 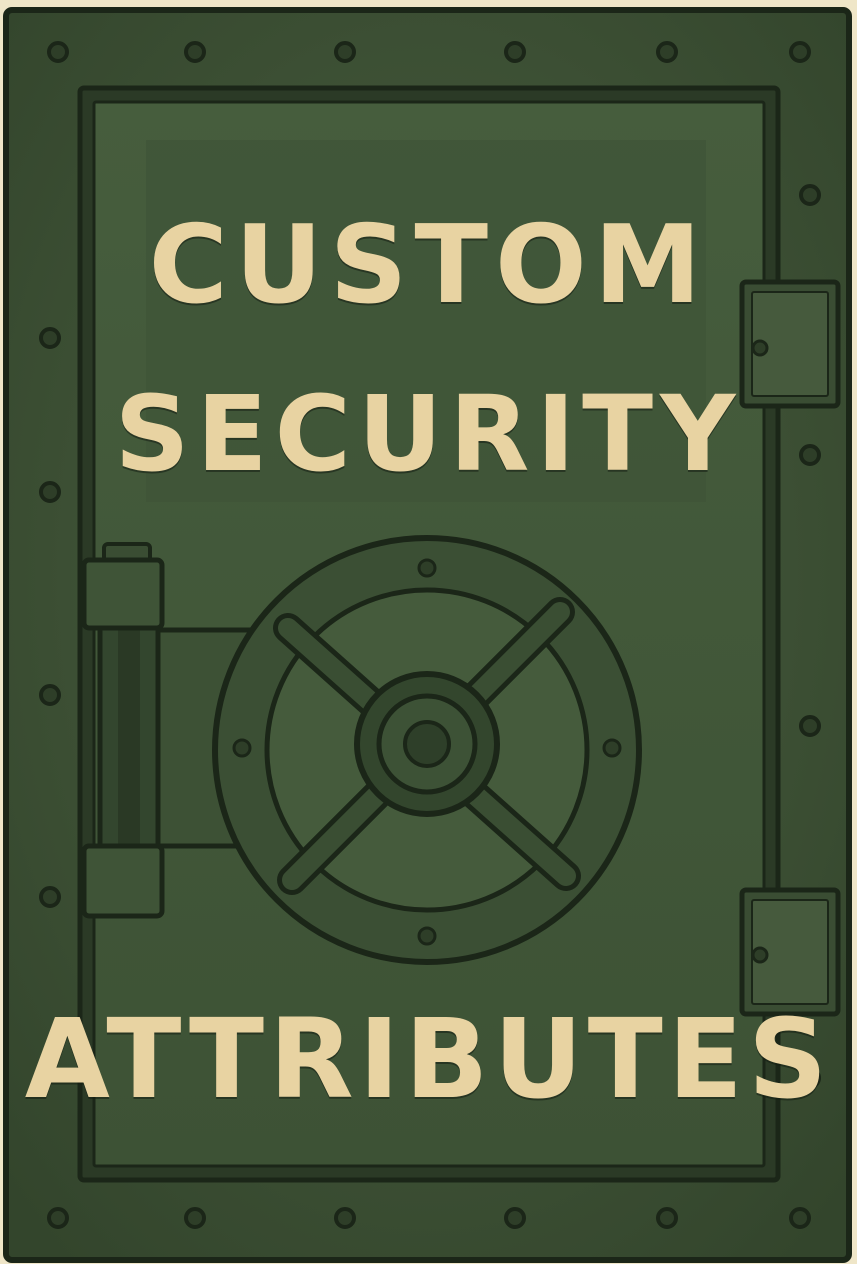 I want to click on title-line-security: SECURITY, so click(x=428, y=434).